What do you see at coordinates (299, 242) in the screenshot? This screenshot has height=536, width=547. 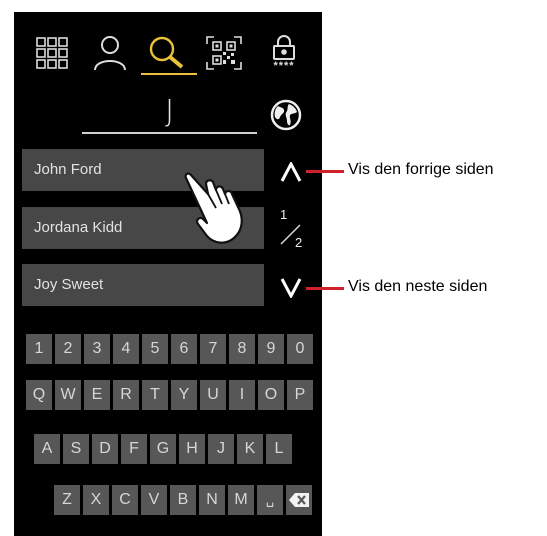 I see `total-pages: 2` at bounding box center [299, 242].